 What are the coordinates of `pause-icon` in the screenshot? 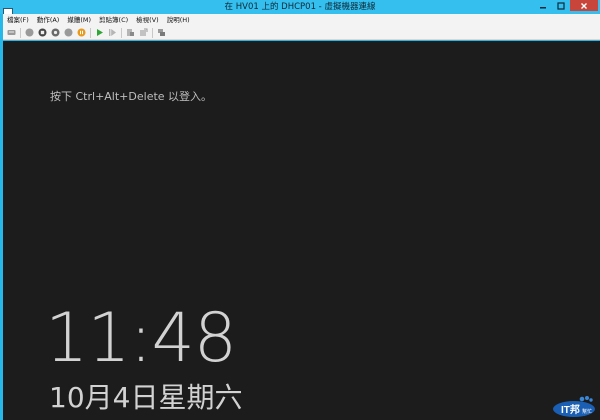 It's located at (81, 32).